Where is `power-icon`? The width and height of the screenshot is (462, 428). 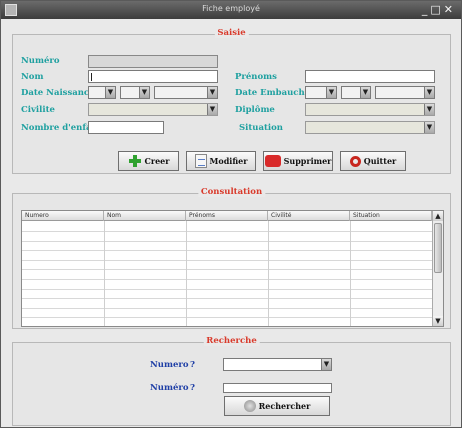
power-icon is located at coordinates (355, 161).